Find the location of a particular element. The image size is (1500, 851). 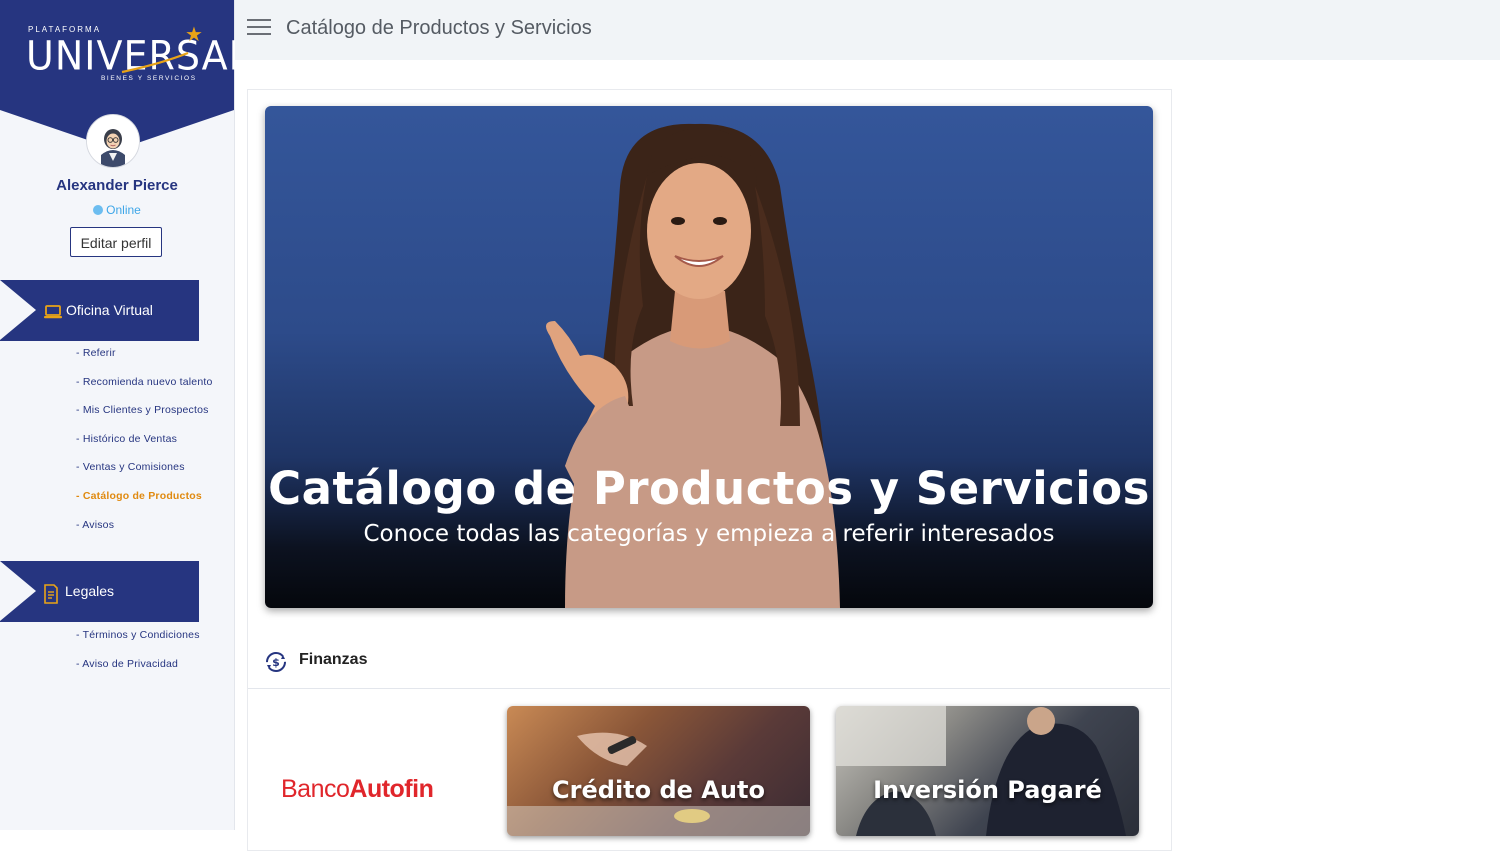

product-label: Crédito de Auto is located at coordinates (658, 790).